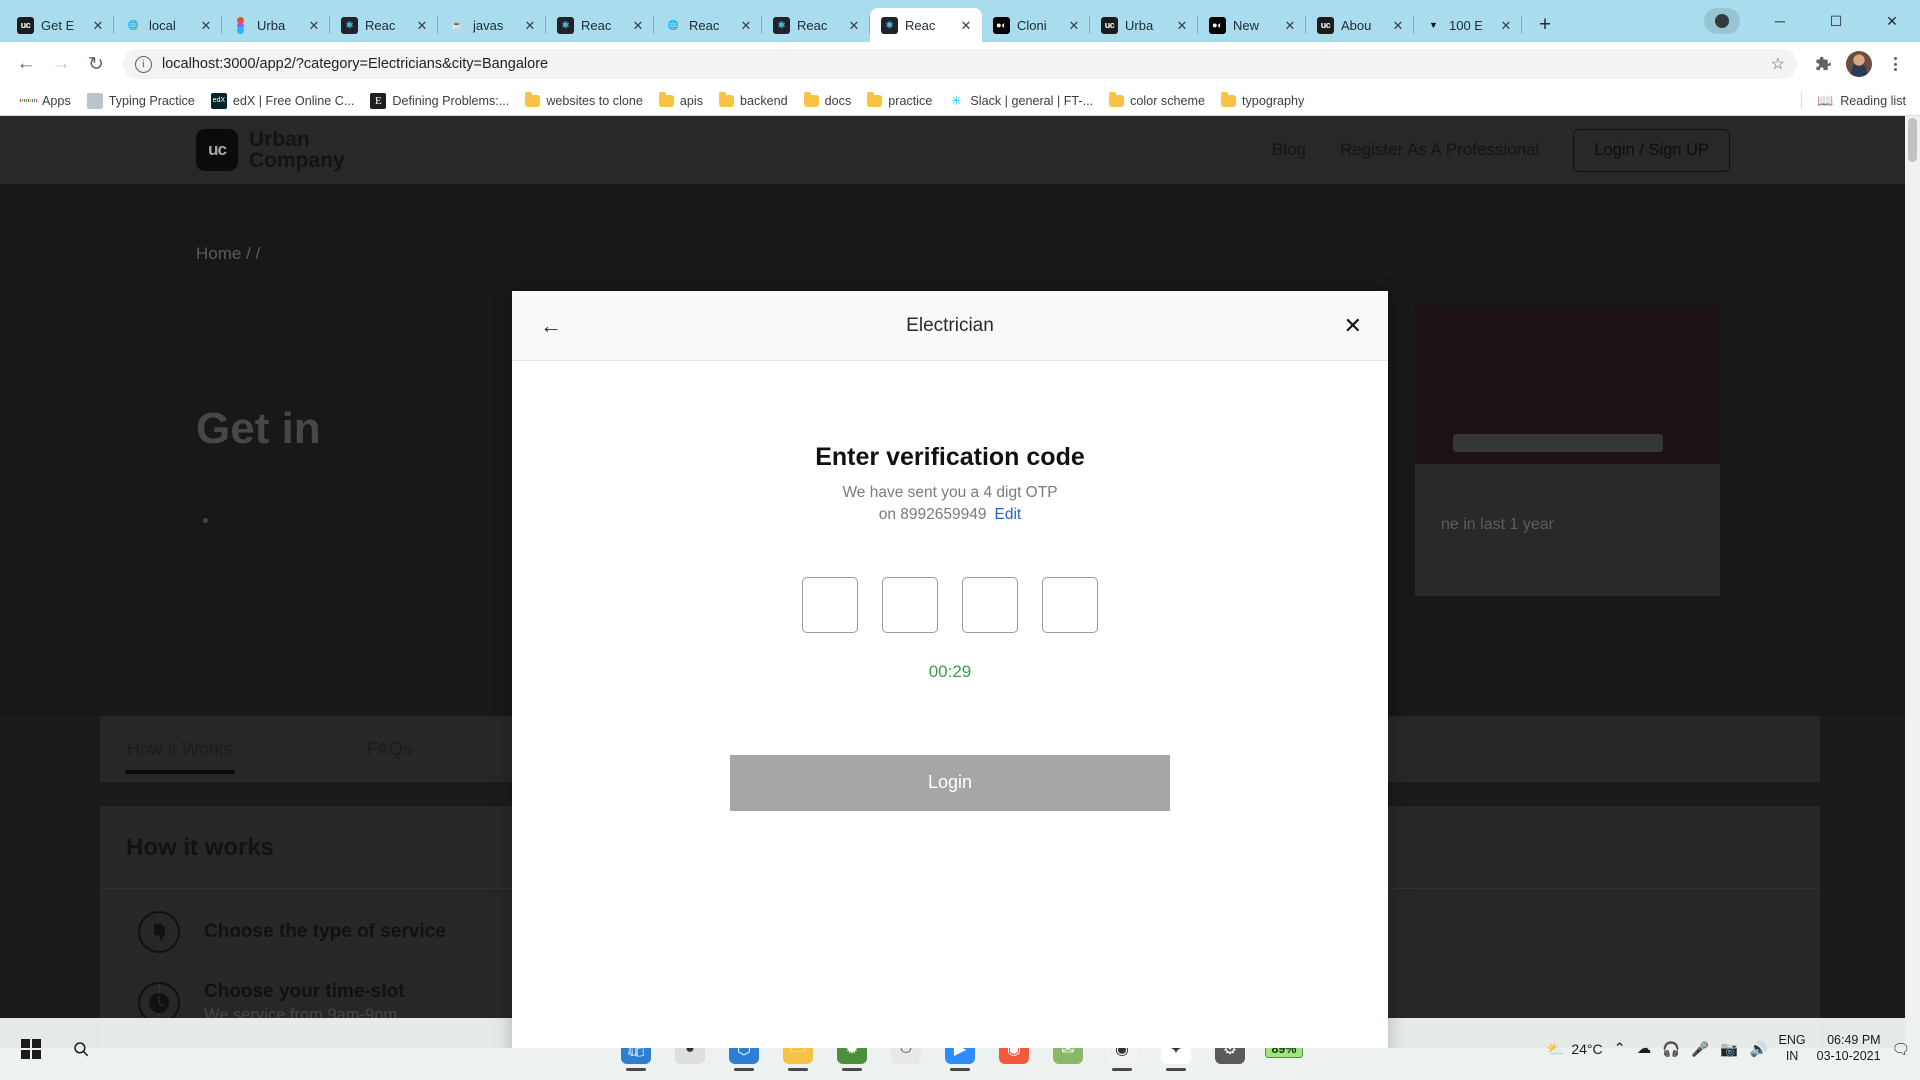  What do you see at coordinates (932, 515) in the screenshot?
I see `phone-number: on 8992659949` at bounding box center [932, 515].